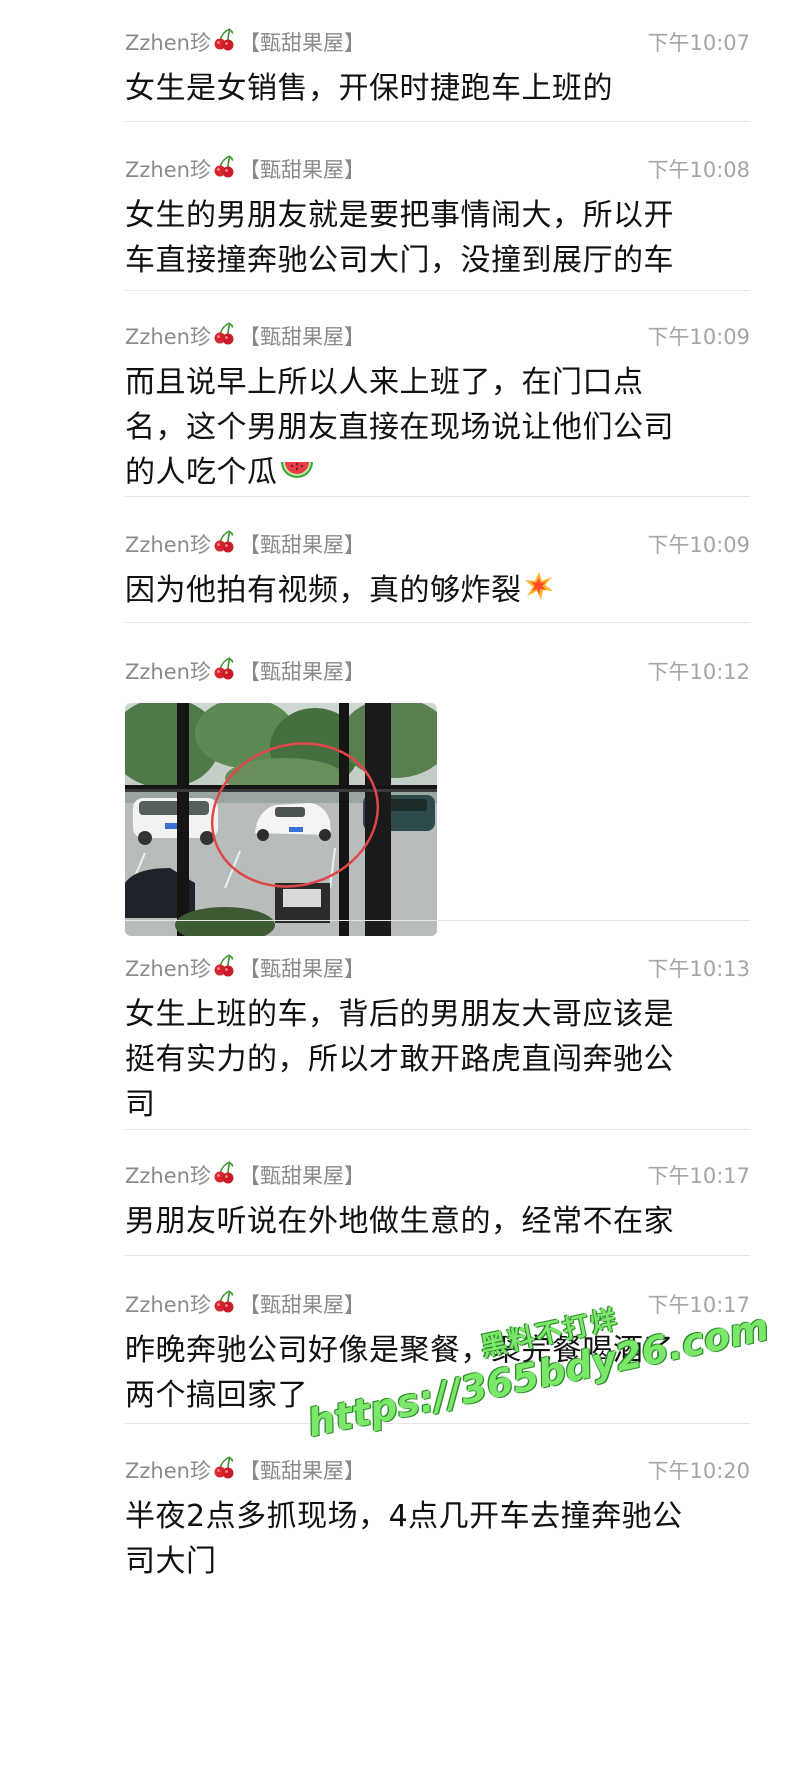 This screenshot has height=1771, width=799. Describe the element at coordinates (437, 1104) in the screenshot. I see `message-text-line: 司` at that location.